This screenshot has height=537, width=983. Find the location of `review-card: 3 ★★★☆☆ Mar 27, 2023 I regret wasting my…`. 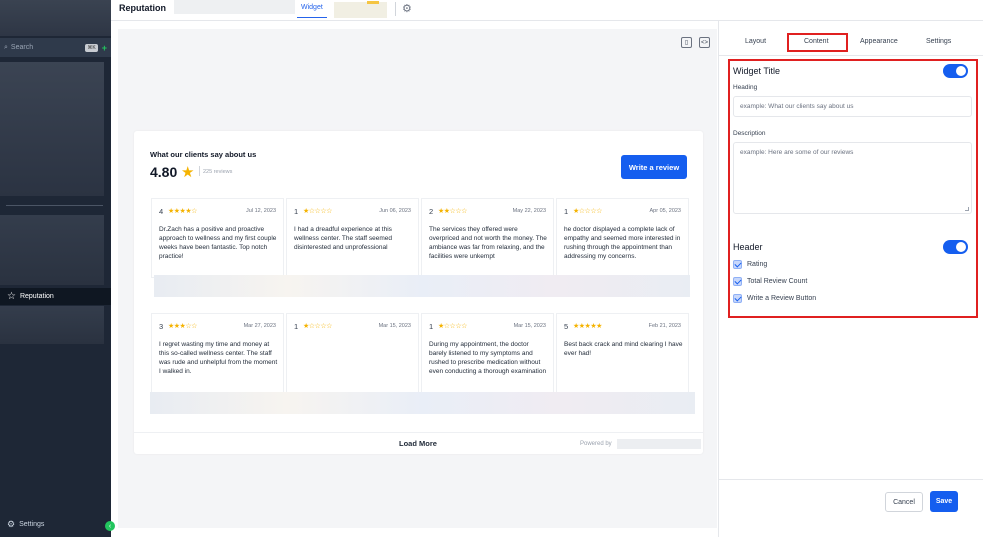

review-card: 3 ★★★☆☆ Mar 27, 2023 I regret wasting my… is located at coordinates (217, 353).